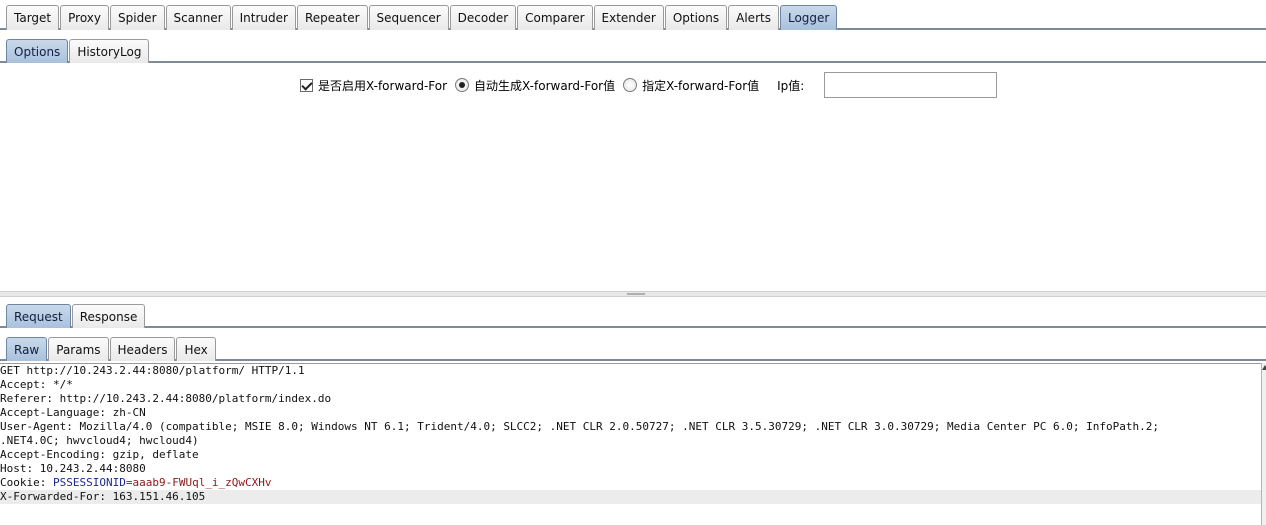 The width and height of the screenshot is (1266, 525). What do you see at coordinates (332, 17) in the screenshot?
I see `tab-repeater: Repeater` at bounding box center [332, 17].